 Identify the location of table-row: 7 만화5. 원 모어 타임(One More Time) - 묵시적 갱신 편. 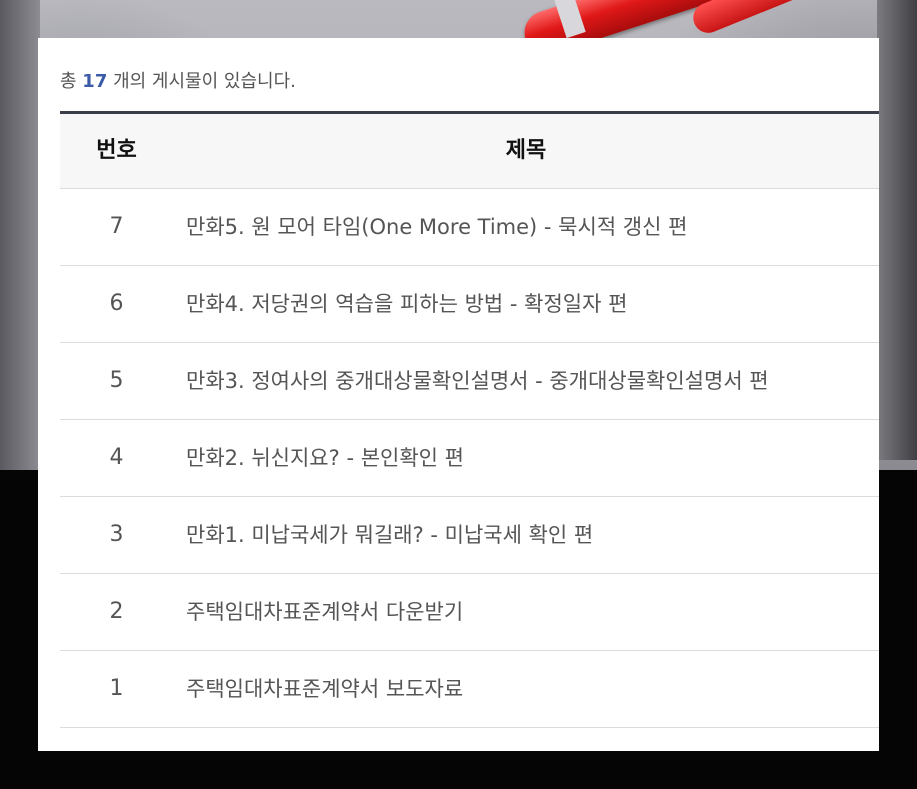
(469, 227).